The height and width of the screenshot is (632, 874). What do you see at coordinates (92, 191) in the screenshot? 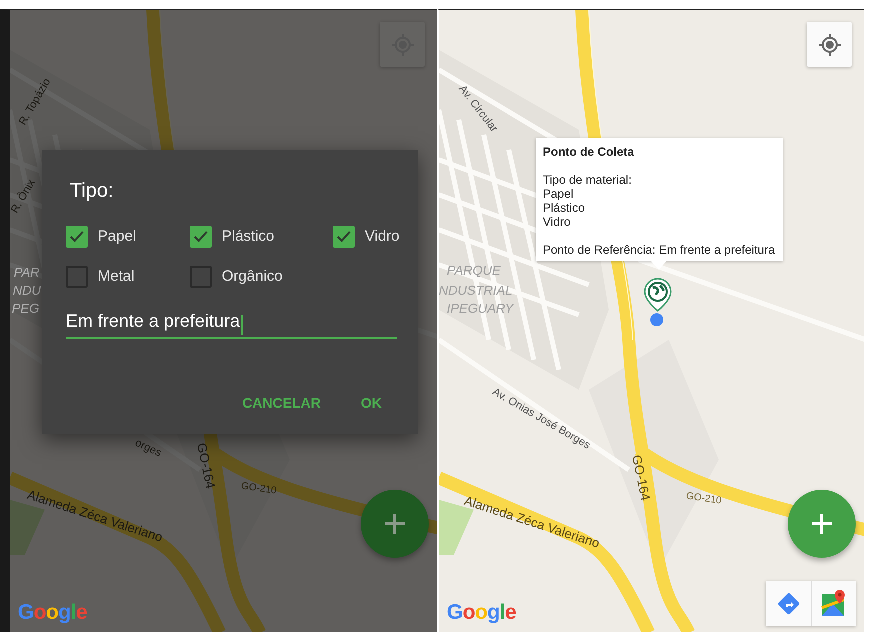
I see `dialog-title: Tipo:` at bounding box center [92, 191].